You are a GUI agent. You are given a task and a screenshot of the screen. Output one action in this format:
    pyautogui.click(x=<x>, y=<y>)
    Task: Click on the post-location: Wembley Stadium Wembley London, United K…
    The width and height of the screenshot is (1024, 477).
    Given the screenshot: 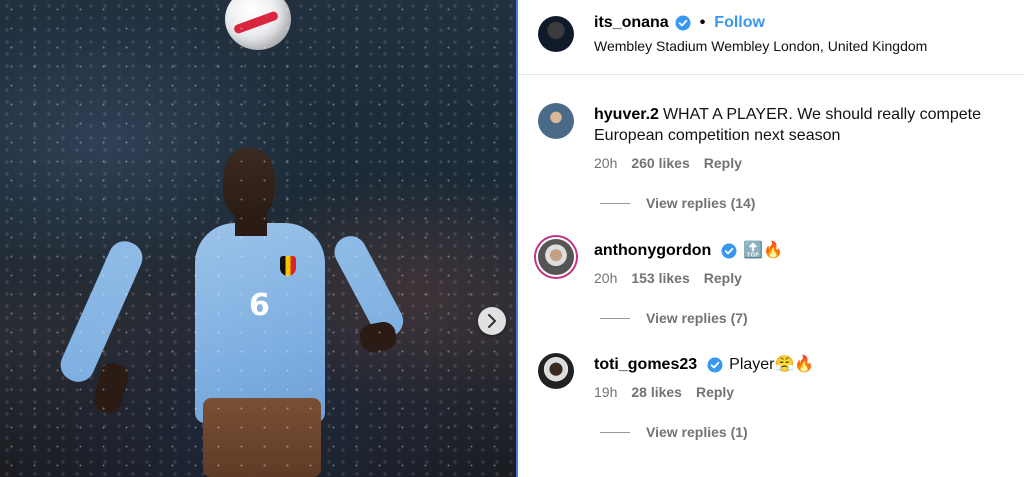 What is the action you would take?
    pyautogui.click(x=760, y=46)
    